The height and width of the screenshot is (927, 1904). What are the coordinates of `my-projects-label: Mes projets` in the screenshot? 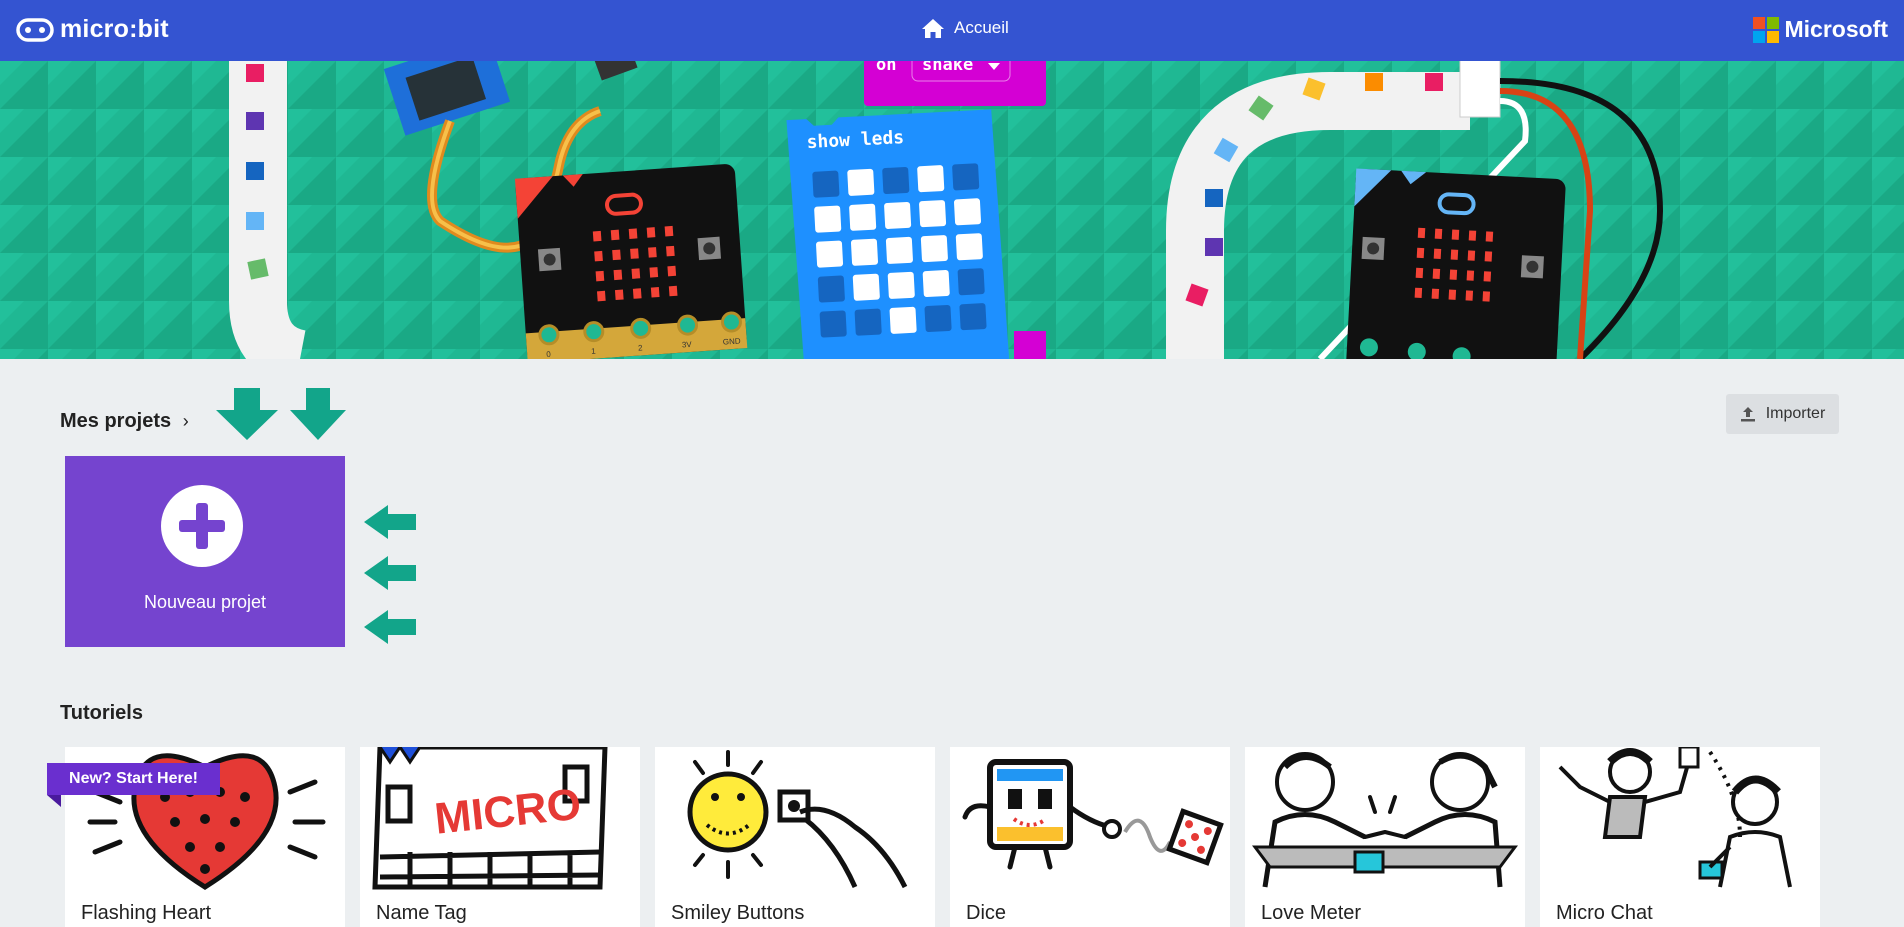 It's located at (116, 421).